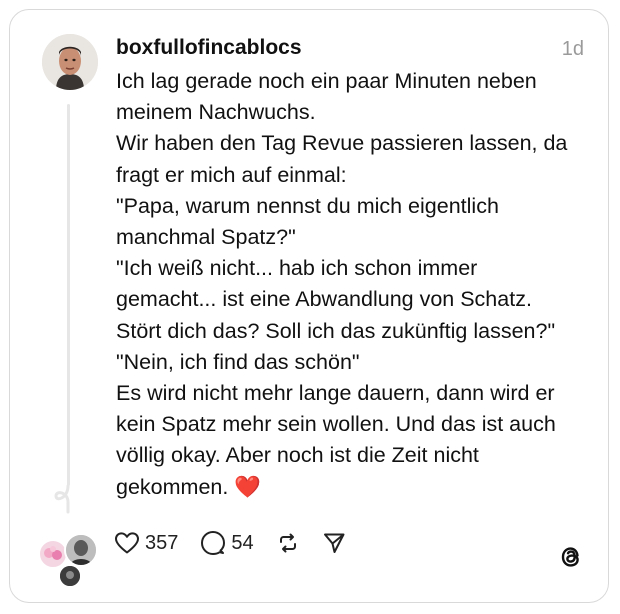 This screenshot has width=620, height=614. What do you see at coordinates (172, 486) in the screenshot?
I see `post-line-text: gekommen.` at bounding box center [172, 486].